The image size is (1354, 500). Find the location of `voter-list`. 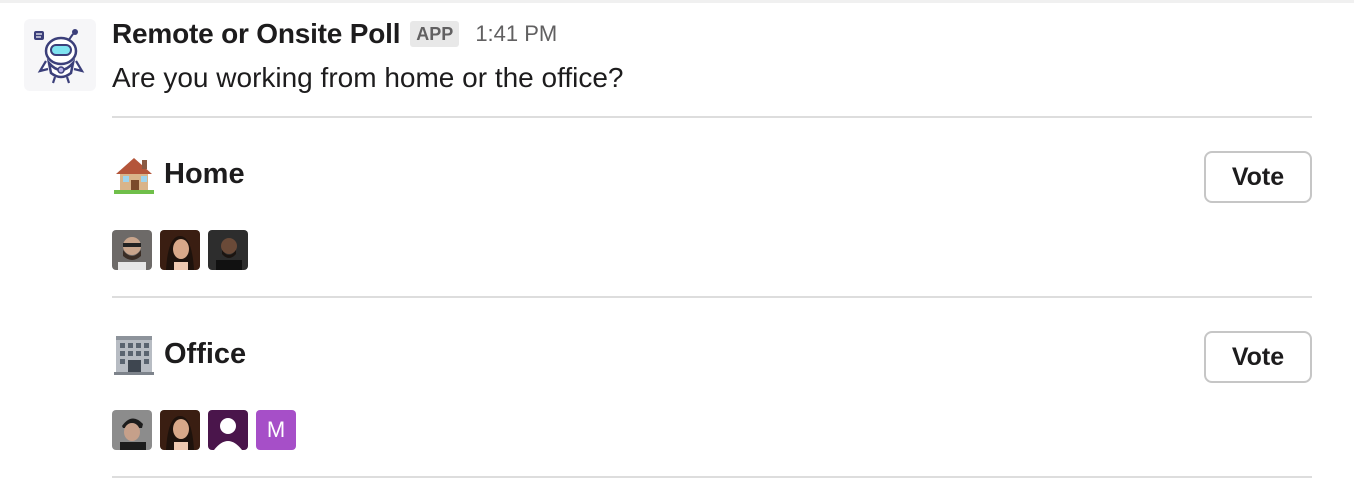

voter-list is located at coordinates (180, 250).